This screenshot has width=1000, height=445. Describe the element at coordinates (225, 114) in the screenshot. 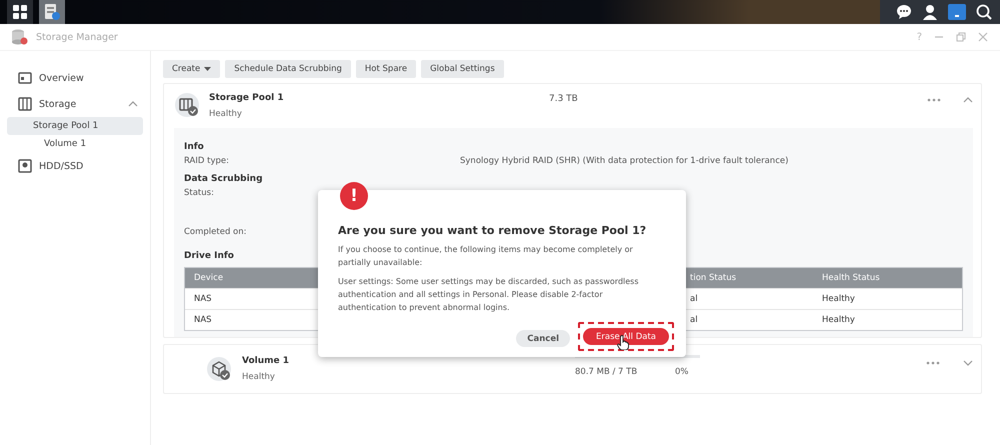

I see `pool-status: Healthy` at that location.